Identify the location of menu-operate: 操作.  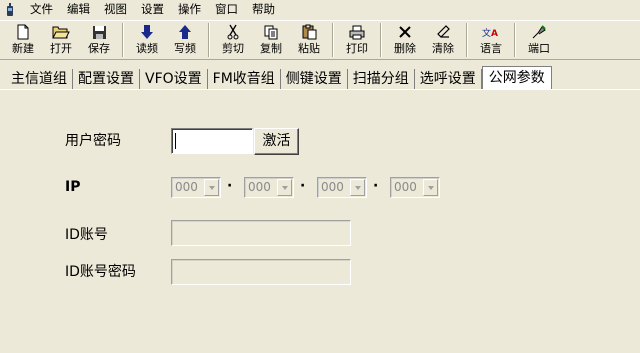
(189, 9).